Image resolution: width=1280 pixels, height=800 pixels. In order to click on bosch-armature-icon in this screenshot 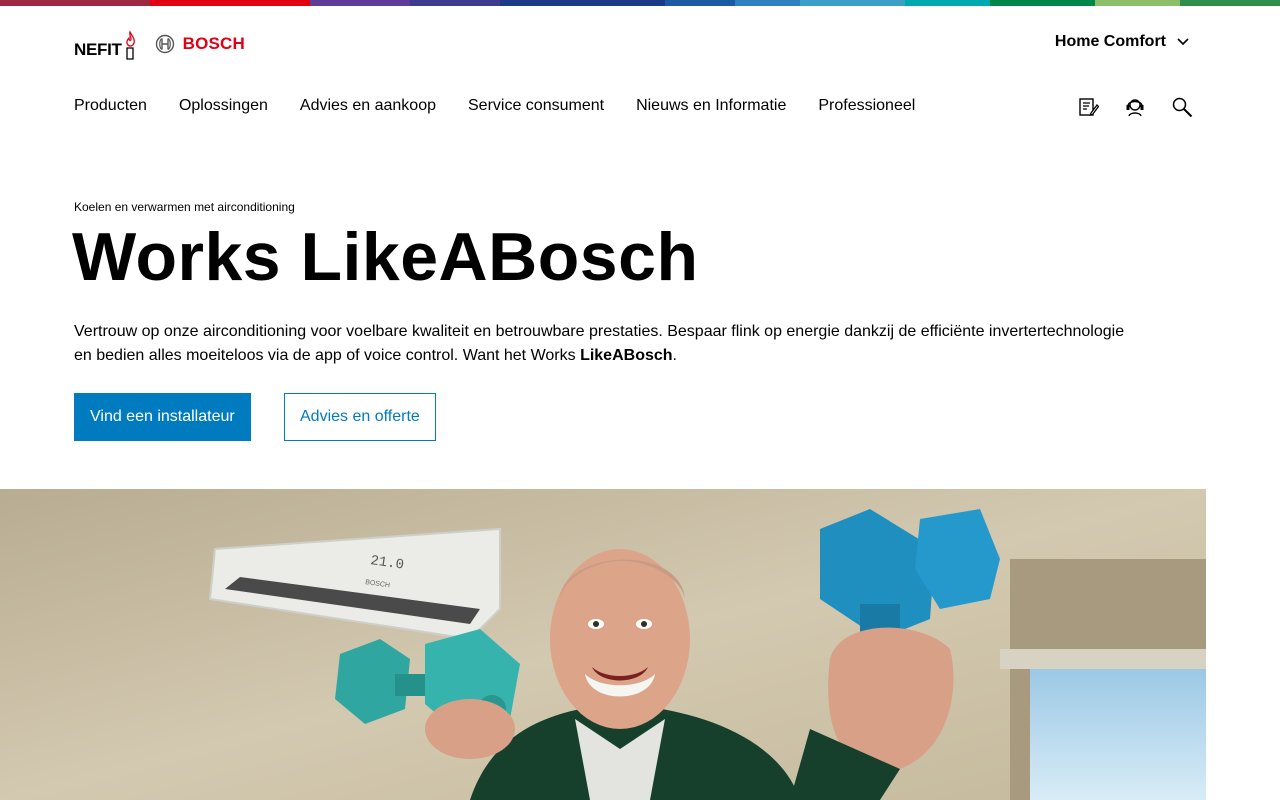, I will do `click(164, 44)`.